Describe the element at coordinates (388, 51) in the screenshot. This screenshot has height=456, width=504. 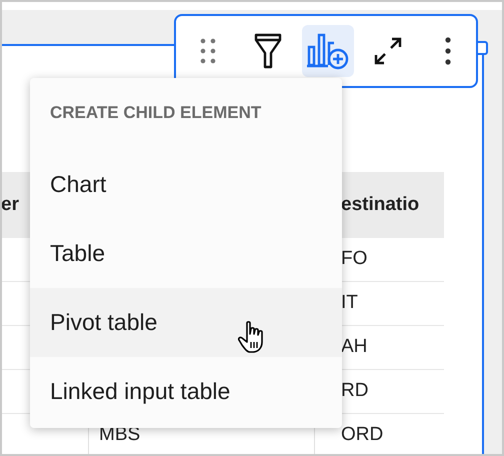
I see `expand-icon` at that location.